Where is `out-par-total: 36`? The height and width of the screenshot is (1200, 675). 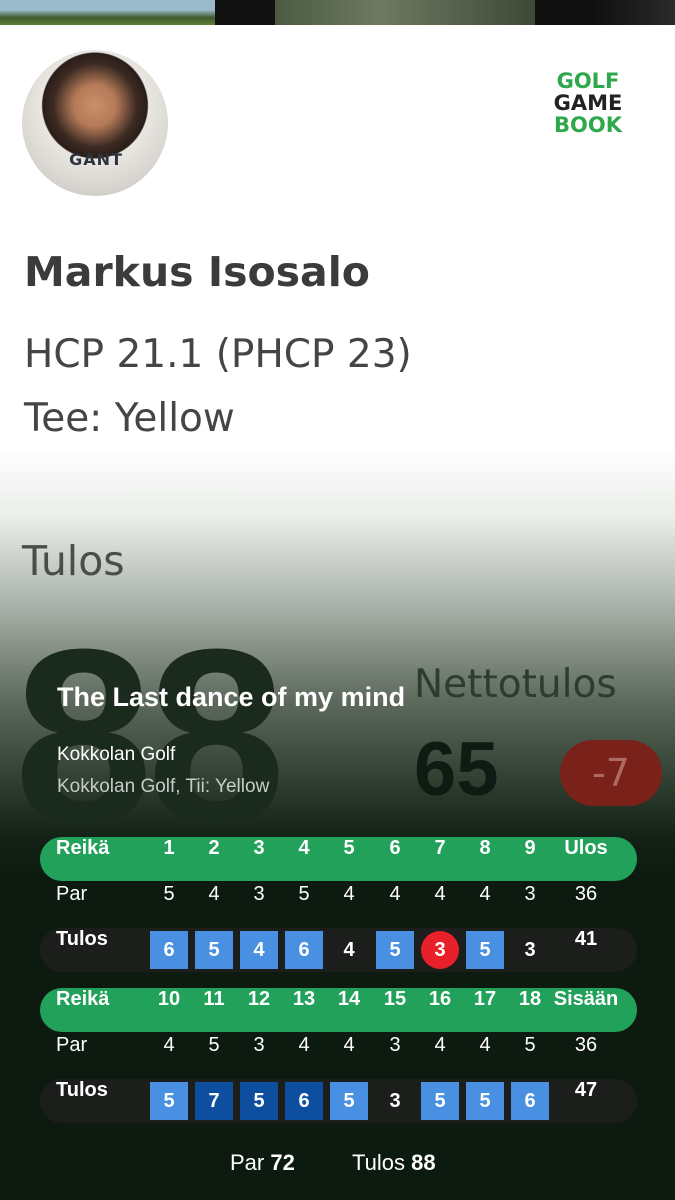 out-par-total: 36 is located at coordinates (586, 894).